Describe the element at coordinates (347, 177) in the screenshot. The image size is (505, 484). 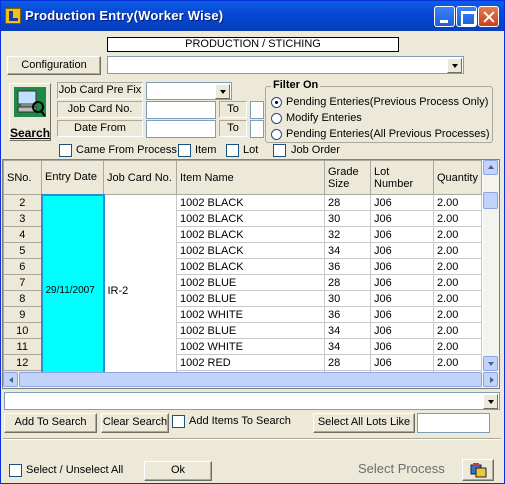
I see `col-grade-size: Grade Size` at that location.